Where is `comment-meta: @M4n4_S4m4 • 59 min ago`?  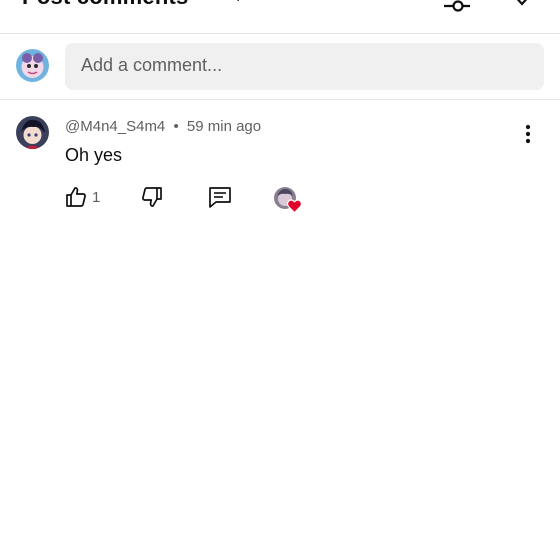 comment-meta: @M4n4_S4m4 • 59 min ago is located at coordinates (163, 126).